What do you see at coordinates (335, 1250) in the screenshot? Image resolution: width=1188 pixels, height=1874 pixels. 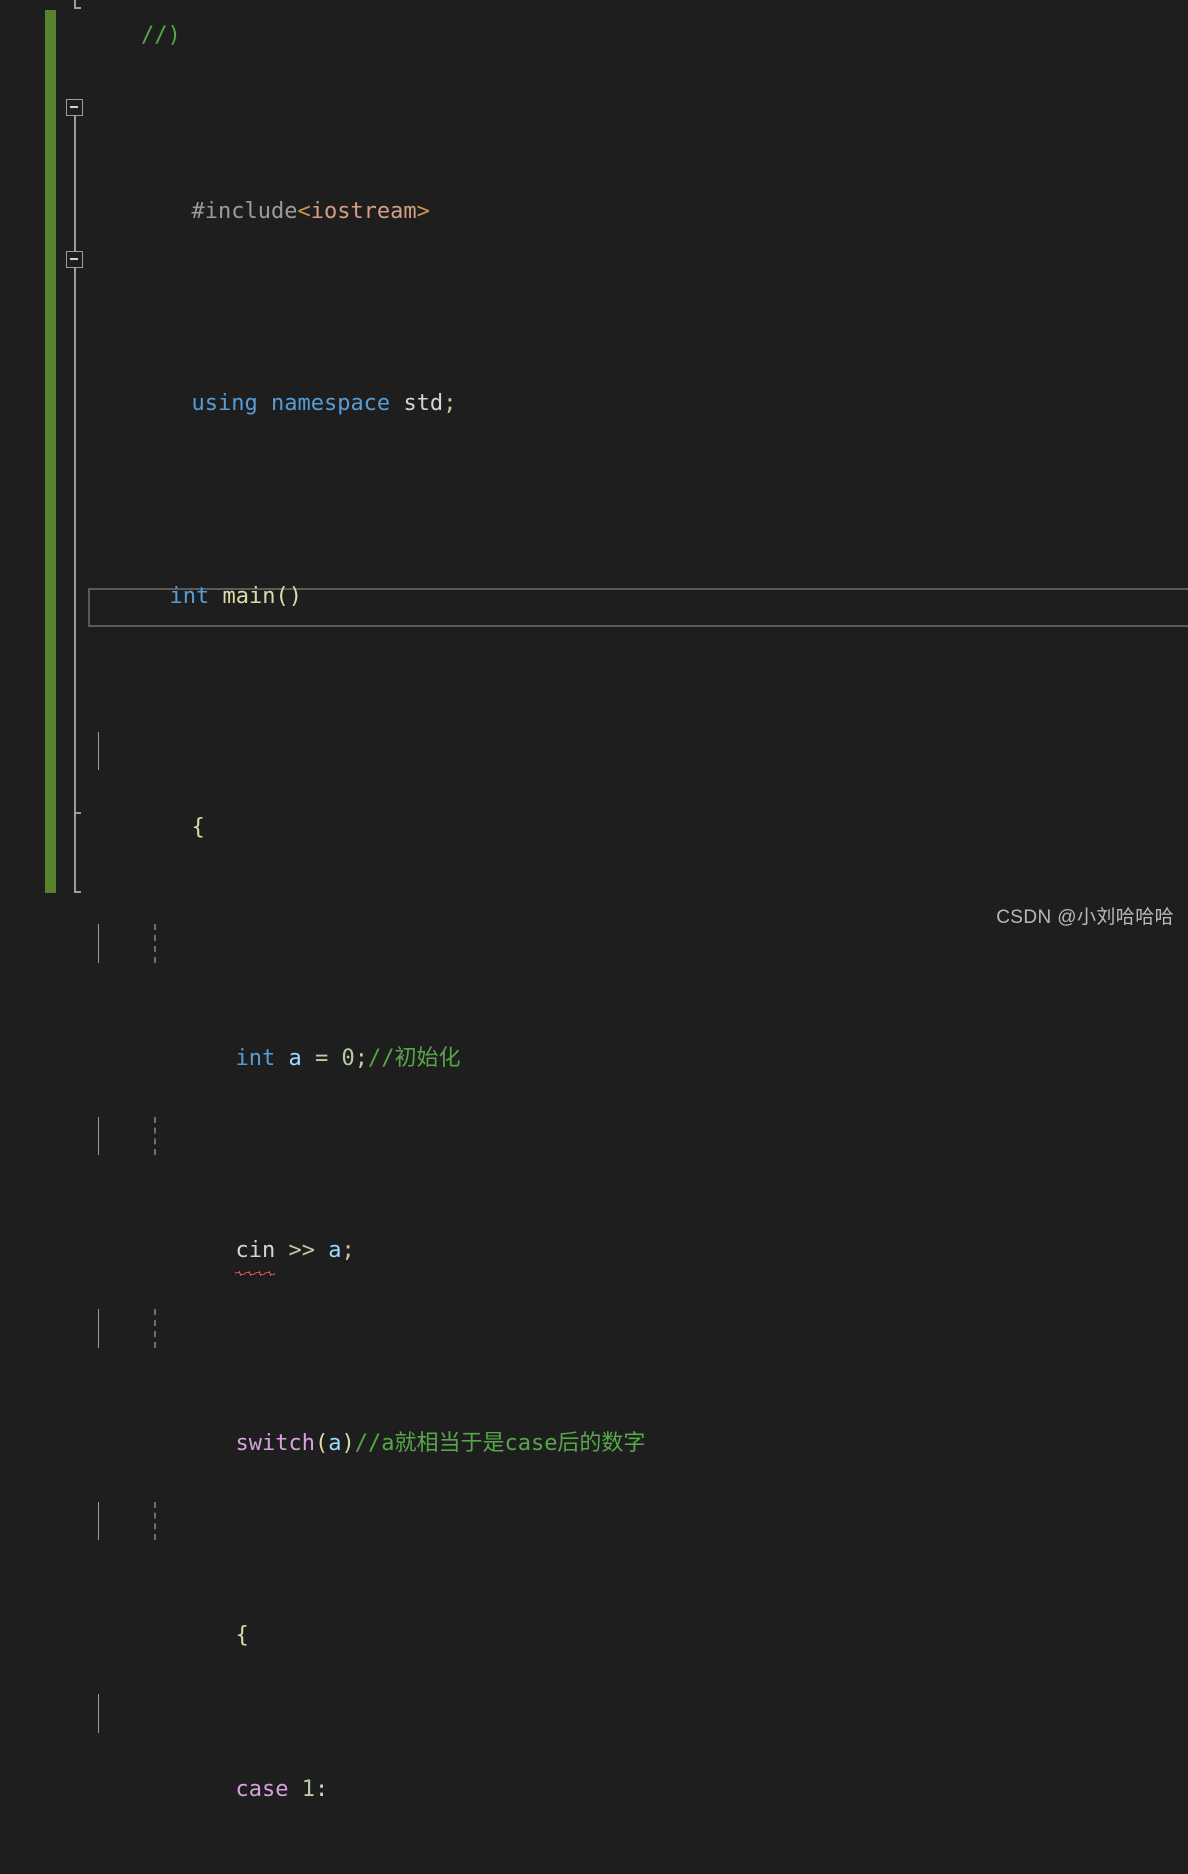 I see `token-var-a-read: a` at bounding box center [335, 1250].